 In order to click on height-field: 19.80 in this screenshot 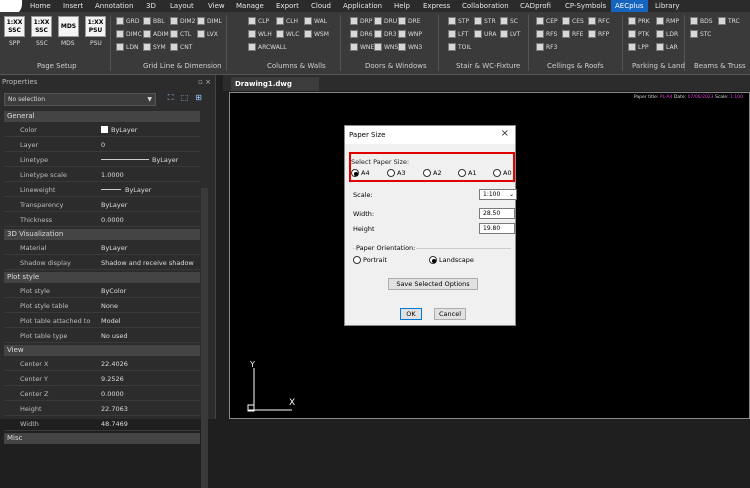, I will do `click(497, 228)`.